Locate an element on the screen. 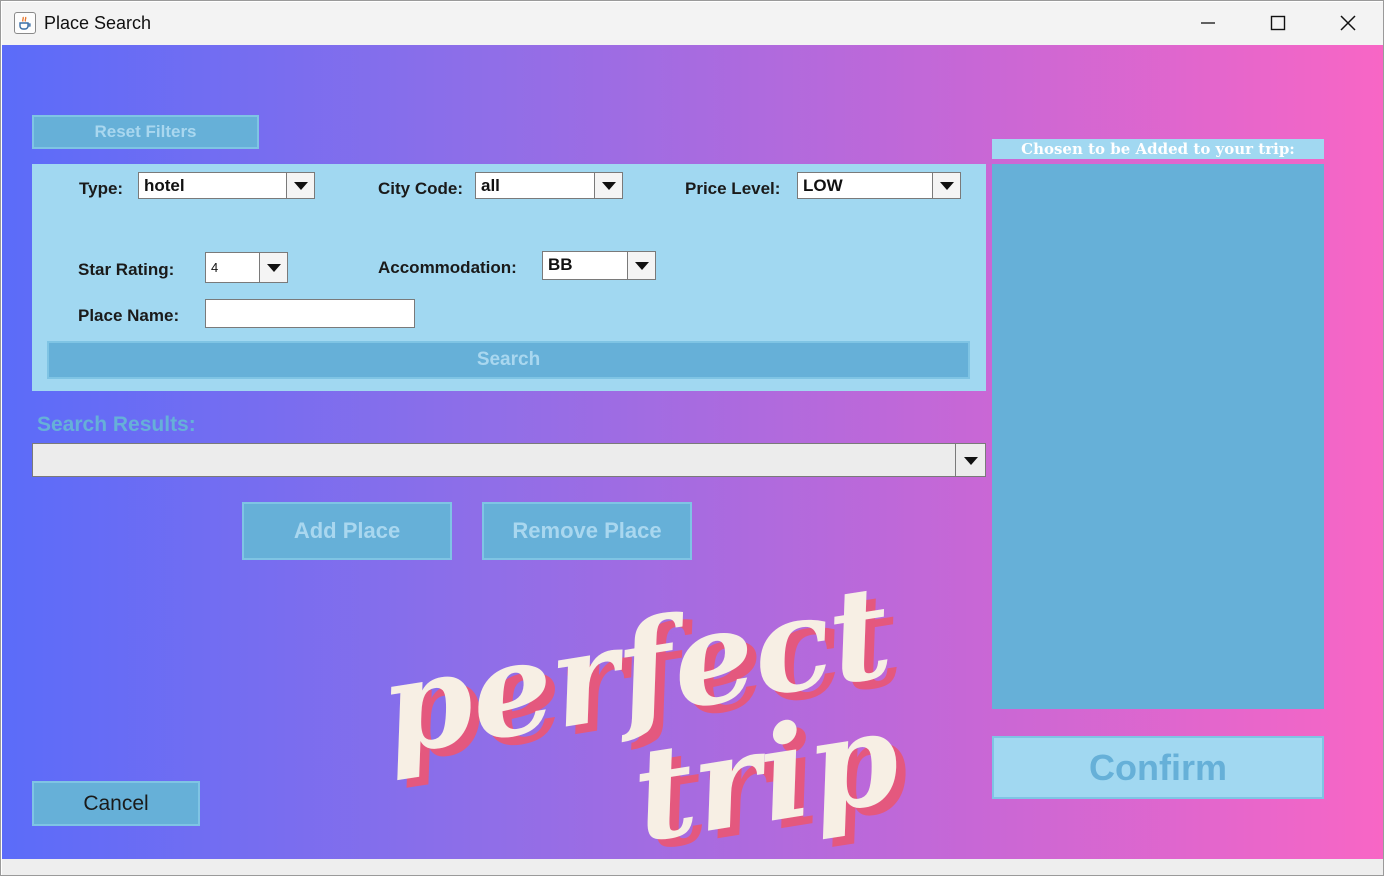 This screenshot has height=876, width=1384. search-results-select is located at coordinates (509, 460).